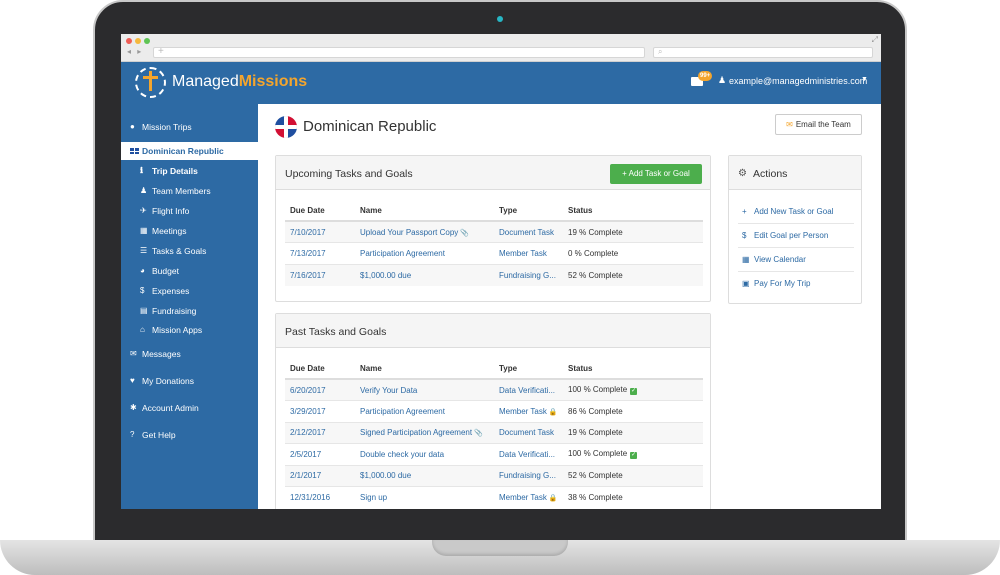 This screenshot has height=575, width=1000. What do you see at coordinates (143, 210) in the screenshot?
I see `plane-icon: ✈` at bounding box center [143, 210].